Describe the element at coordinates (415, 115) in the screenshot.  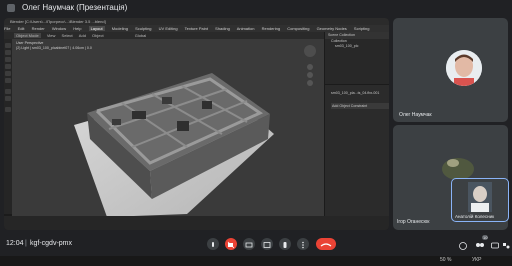
I see `participant-name: Олег Наумчак` at that location.